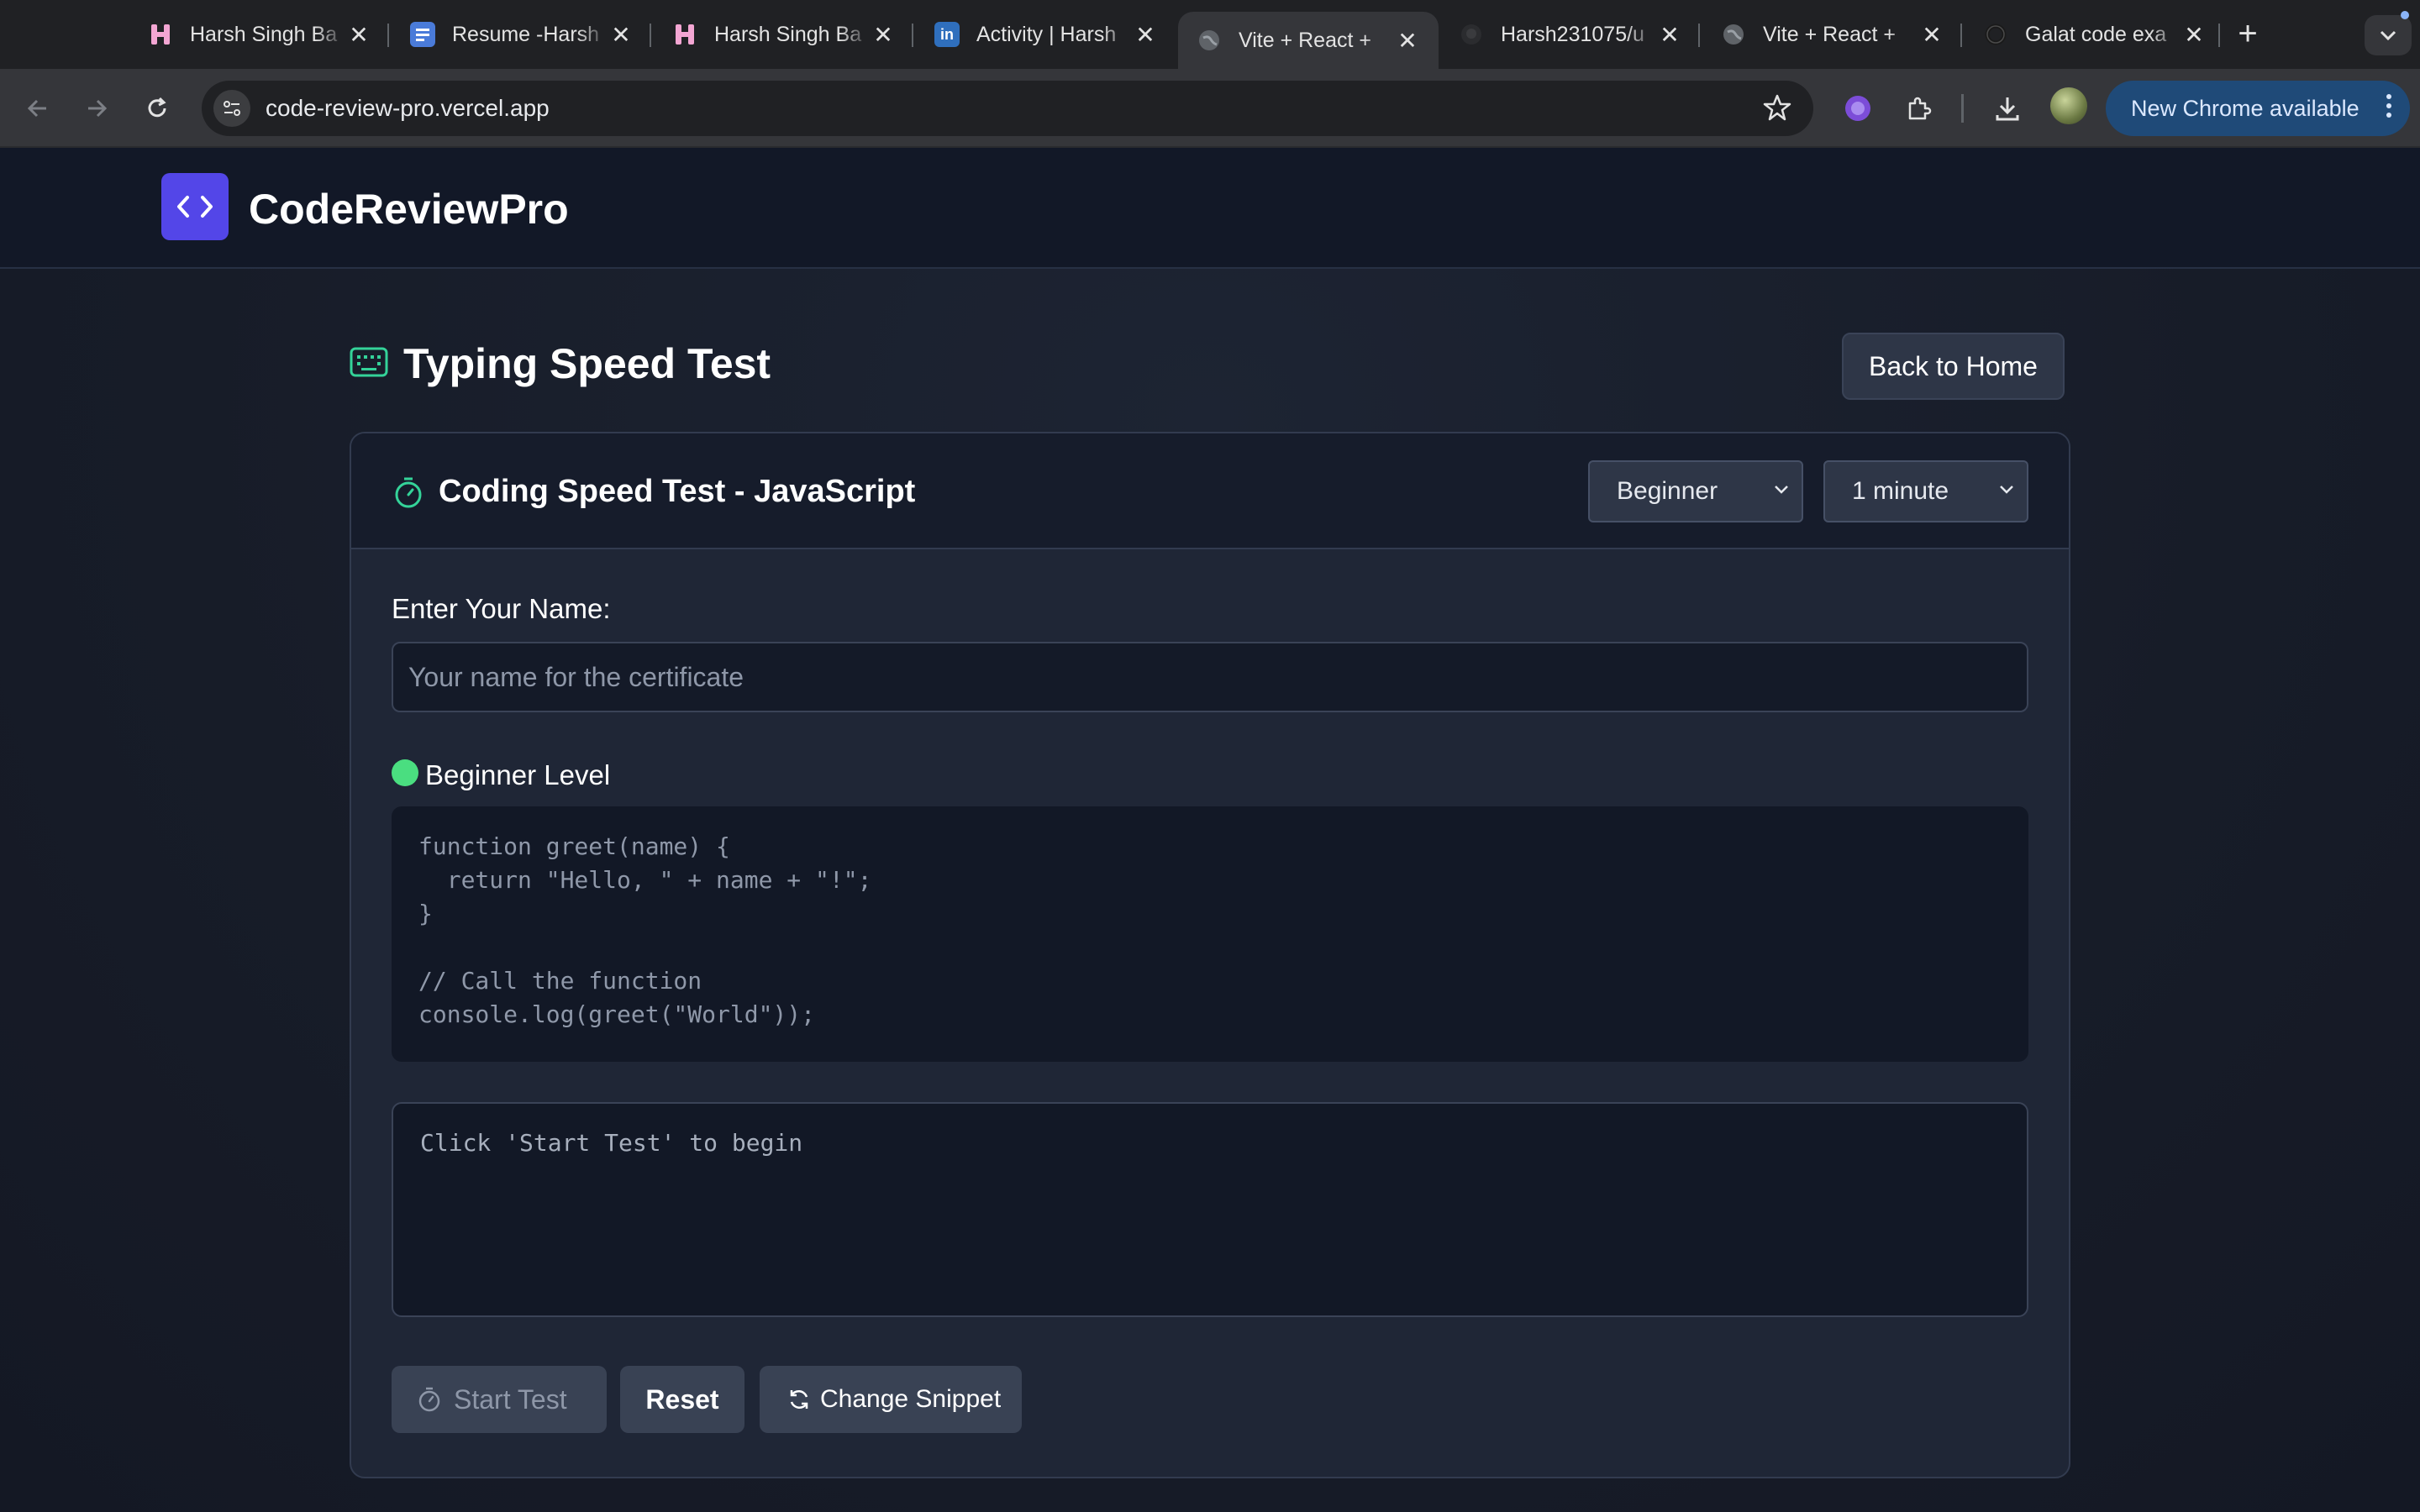 Image resolution: width=2420 pixels, height=1512 pixels. I want to click on docs-icon, so click(422, 34).